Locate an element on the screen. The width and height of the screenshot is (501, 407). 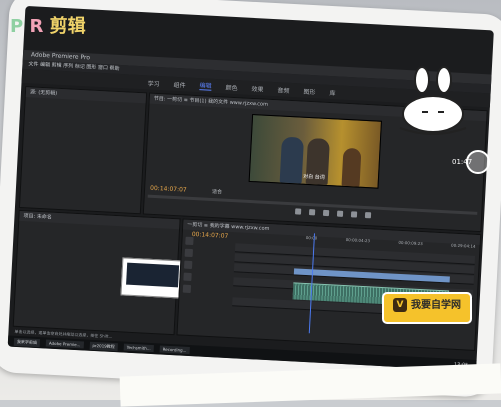
thumbnail-image is located at coordinates (153, 275).